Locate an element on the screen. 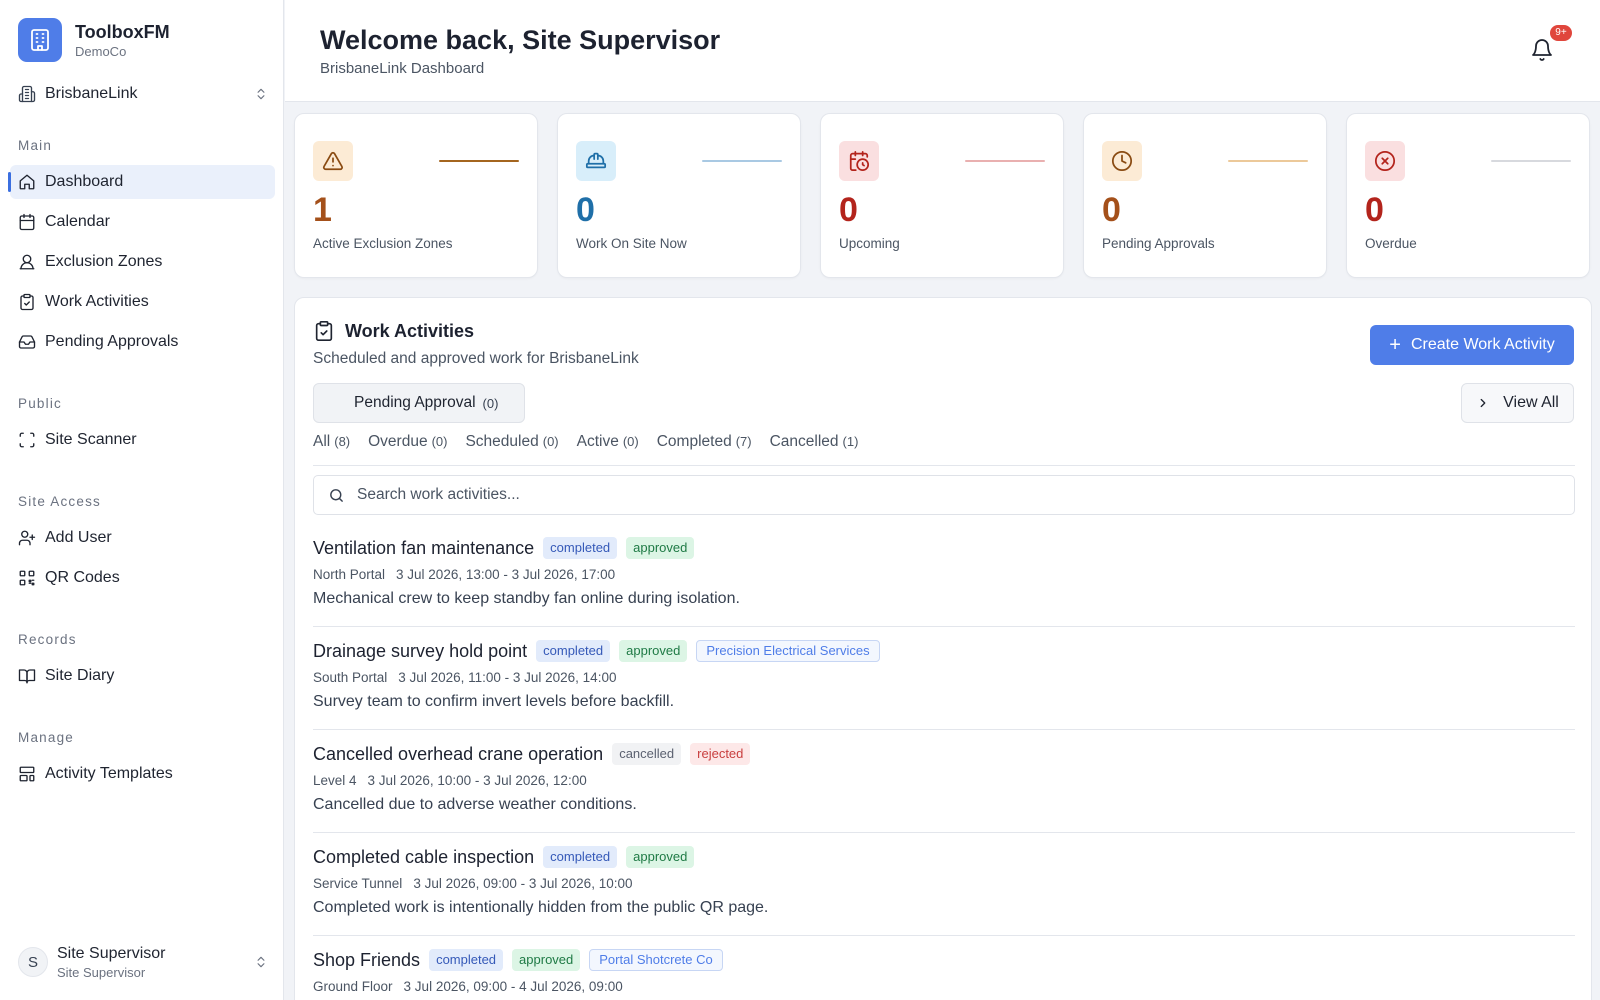 This screenshot has height=1000, width=1600. notifications-button is located at coordinates (1543, 51).